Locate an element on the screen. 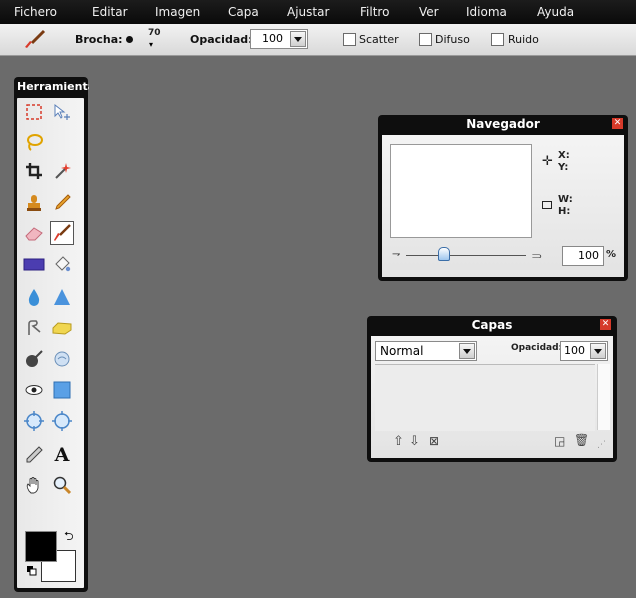  menu-editar: Editar is located at coordinates (110, 12).